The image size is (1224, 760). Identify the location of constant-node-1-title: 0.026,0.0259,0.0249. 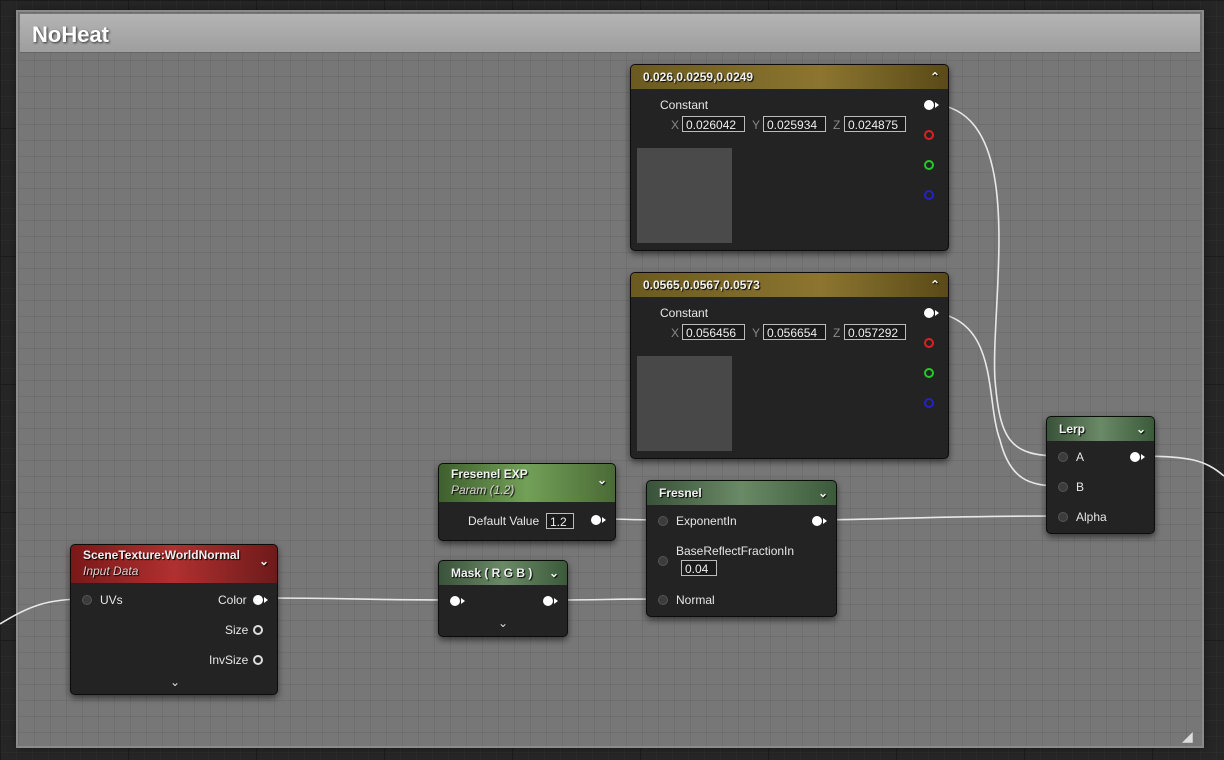
(698, 77).